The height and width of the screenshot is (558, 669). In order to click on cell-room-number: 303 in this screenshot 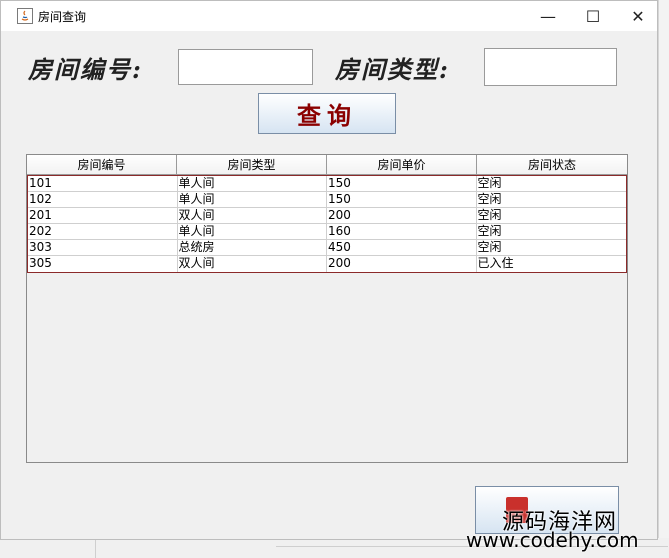, I will do `click(103, 247)`.